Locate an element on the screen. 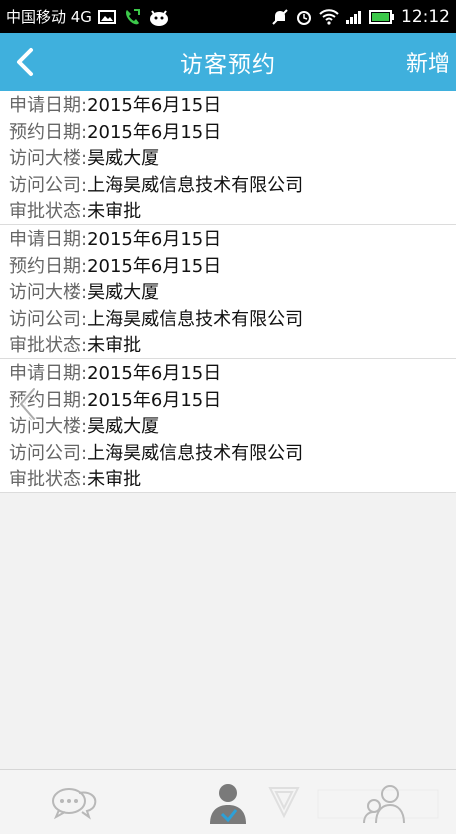 This screenshot has width=456, height=834. status-bar: 中国移动 4G 12:12 is located at coordinates (228, 16).